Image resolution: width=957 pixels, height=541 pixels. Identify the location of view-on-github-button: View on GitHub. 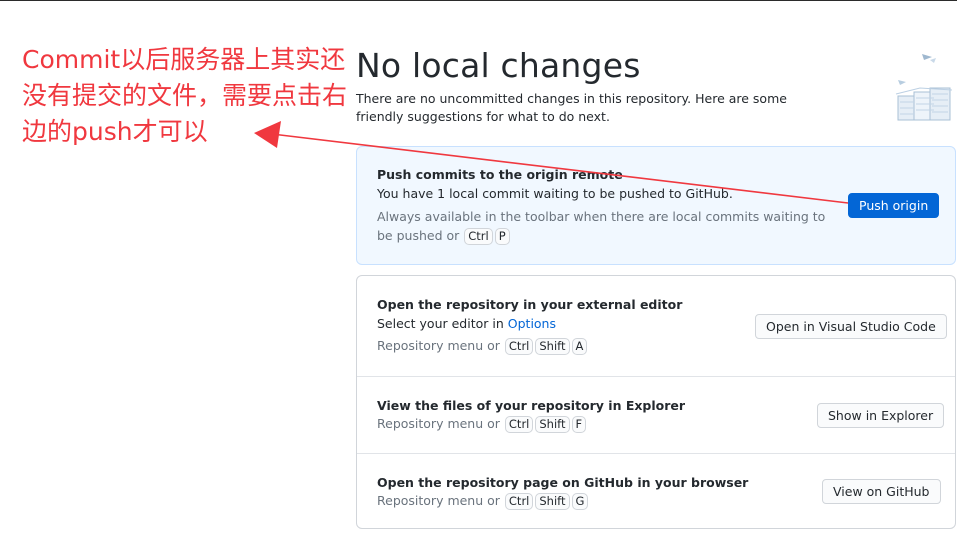
(881, 491).